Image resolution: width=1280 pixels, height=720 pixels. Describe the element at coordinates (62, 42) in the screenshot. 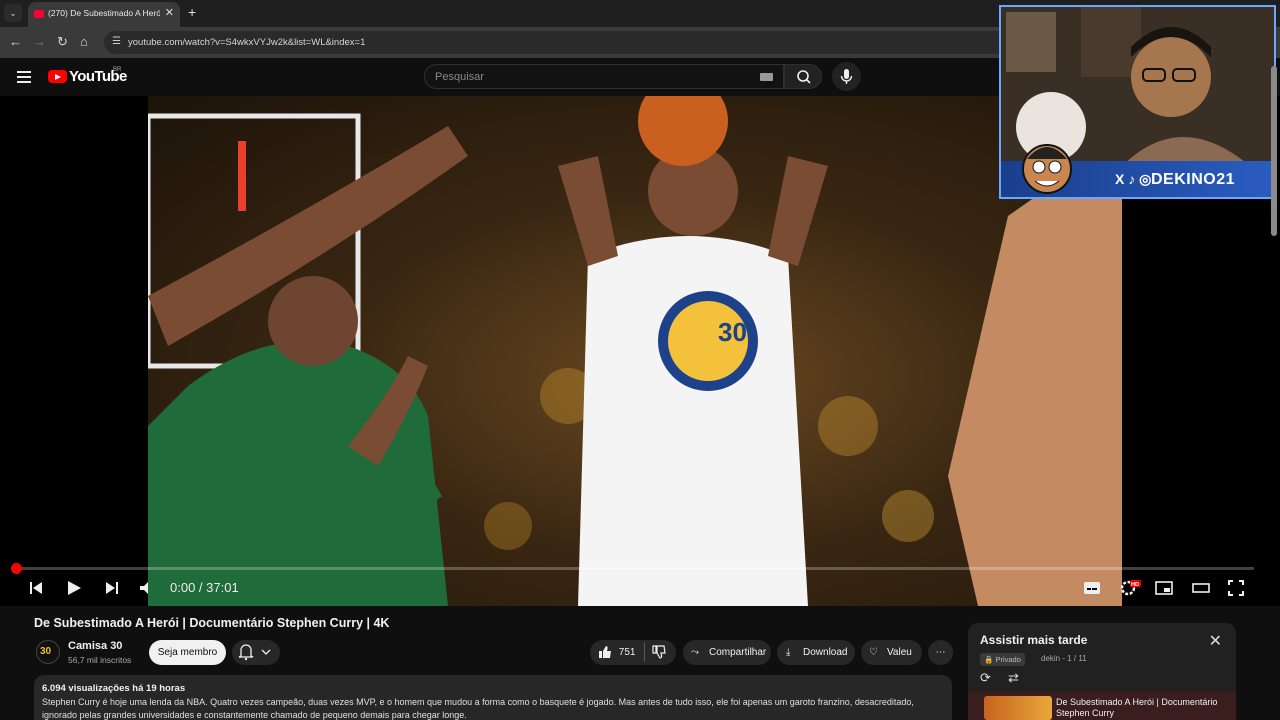

I see `reload-icon: ↻` at that location.